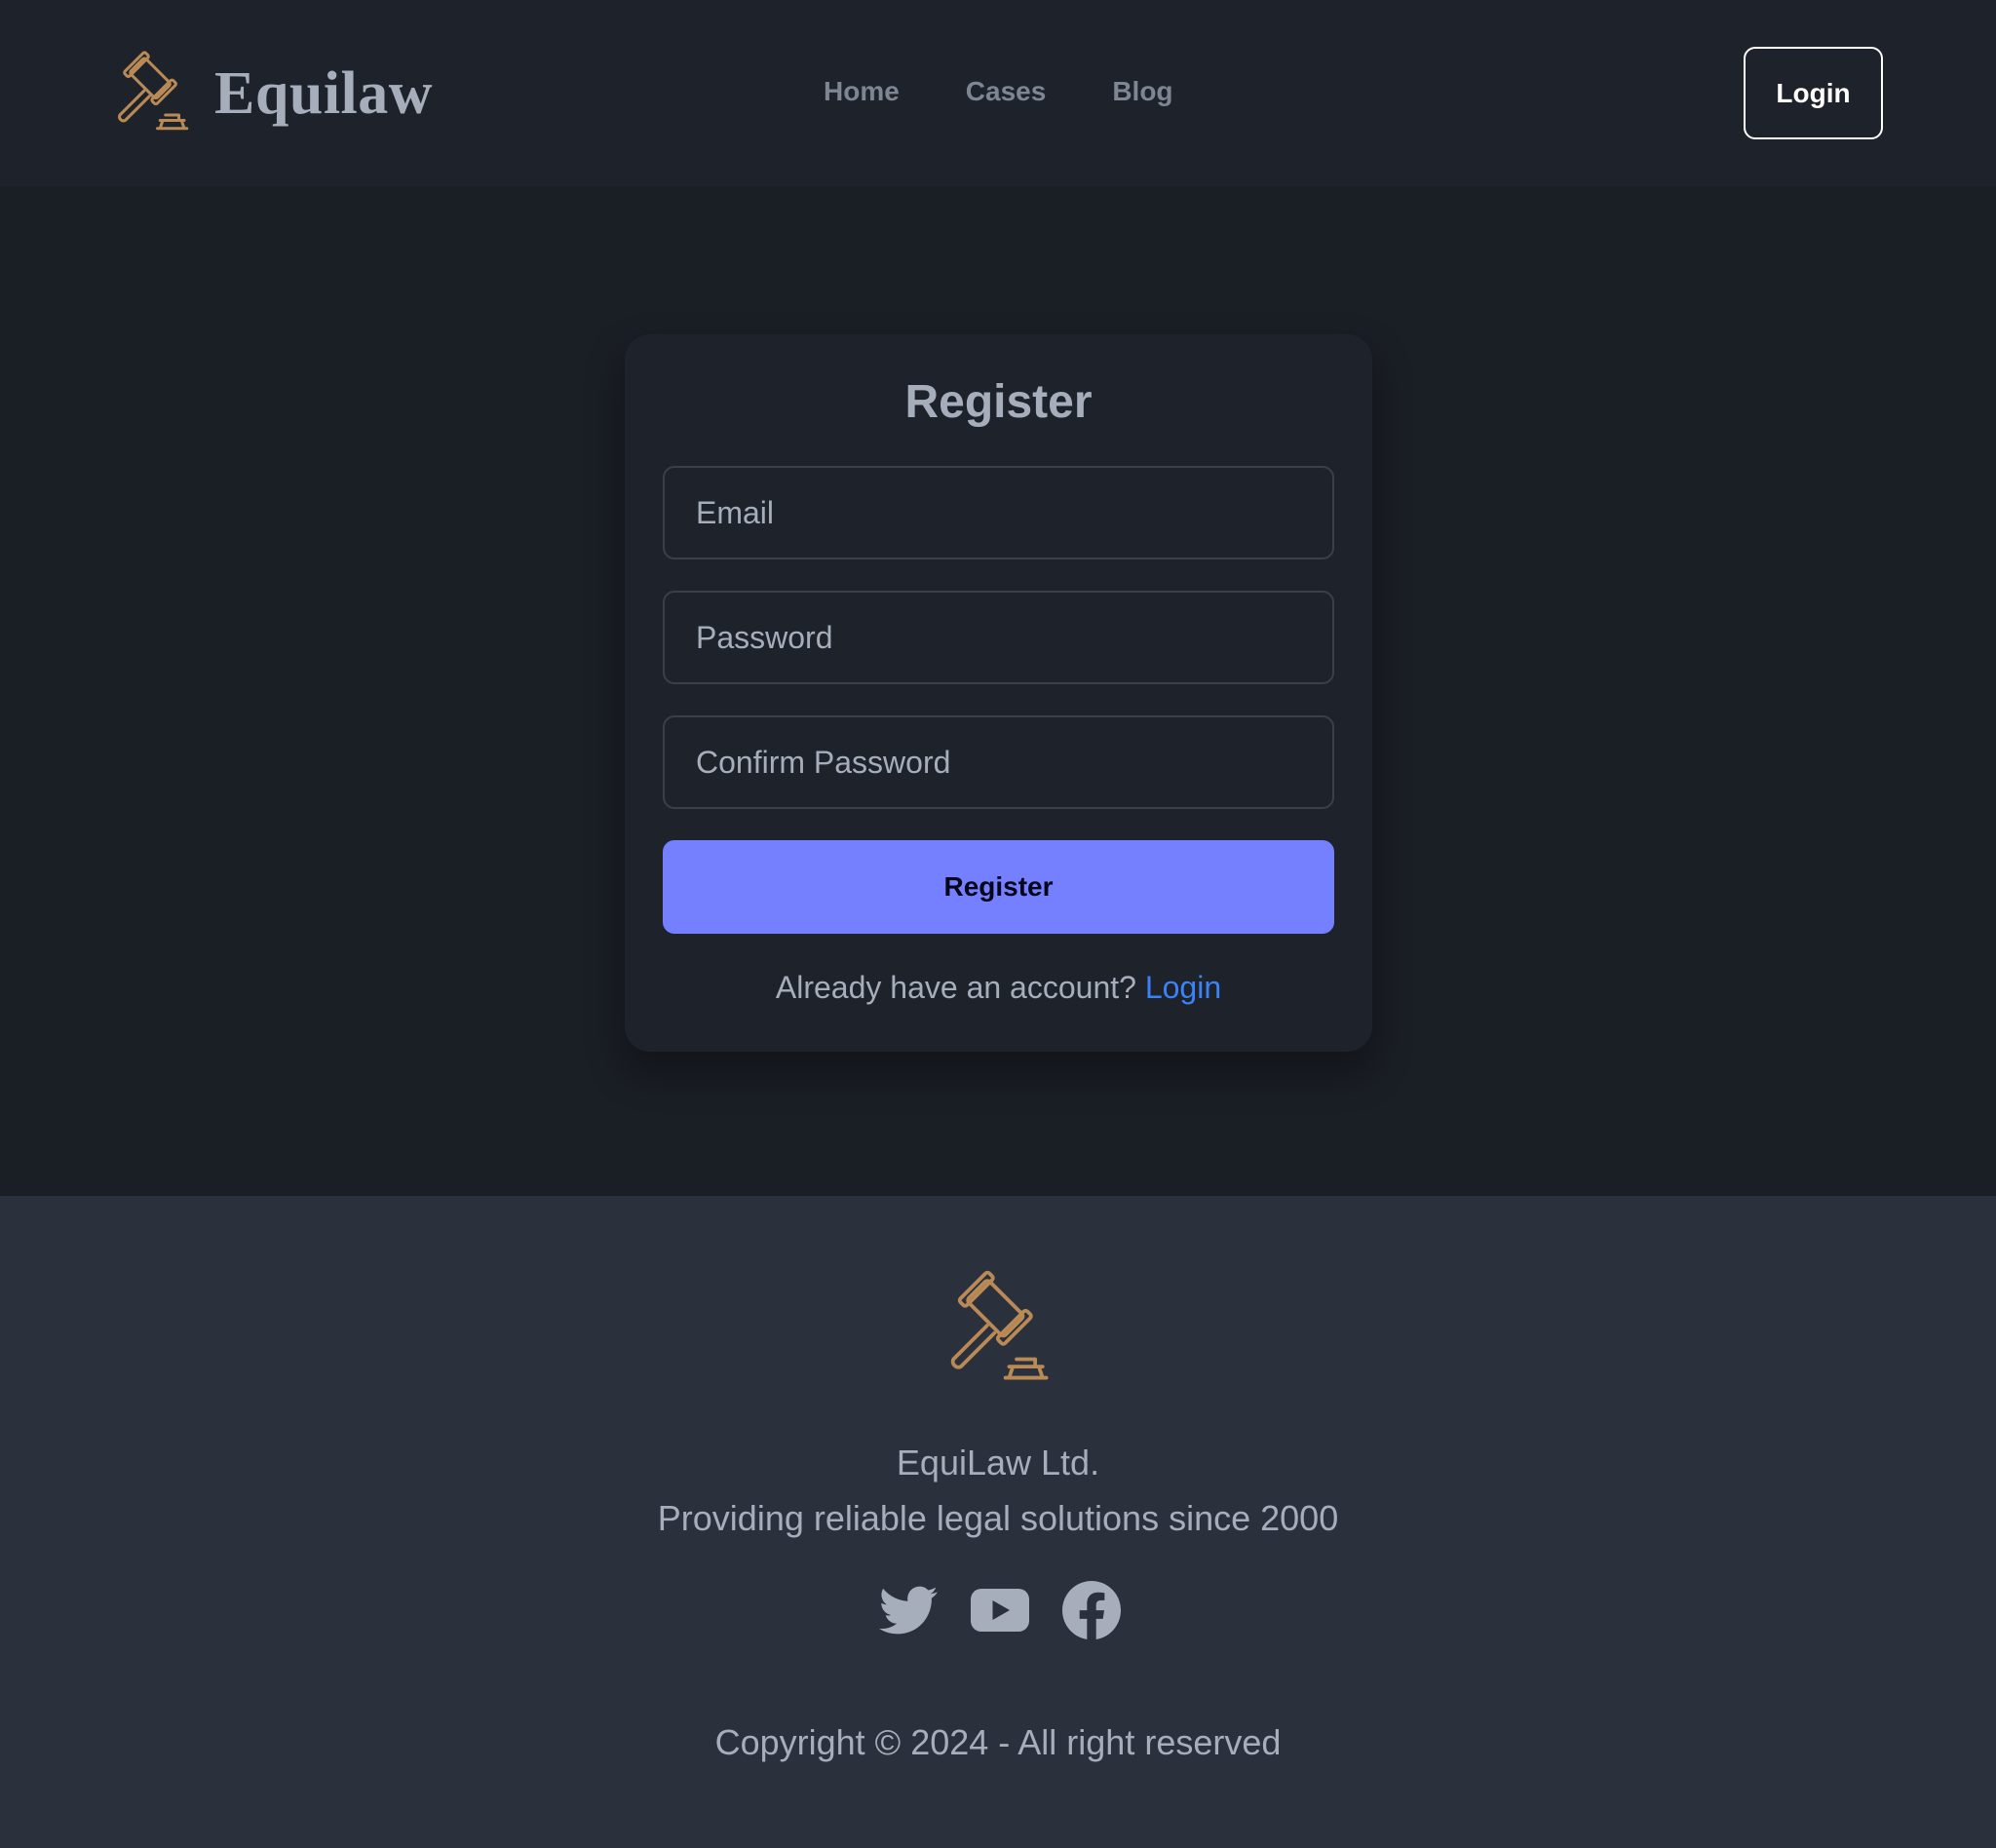  What do you see at coordinates (324, 93) in the screenshot?
I see `brand-name: Equilaw` at bounding box center [324, 93].